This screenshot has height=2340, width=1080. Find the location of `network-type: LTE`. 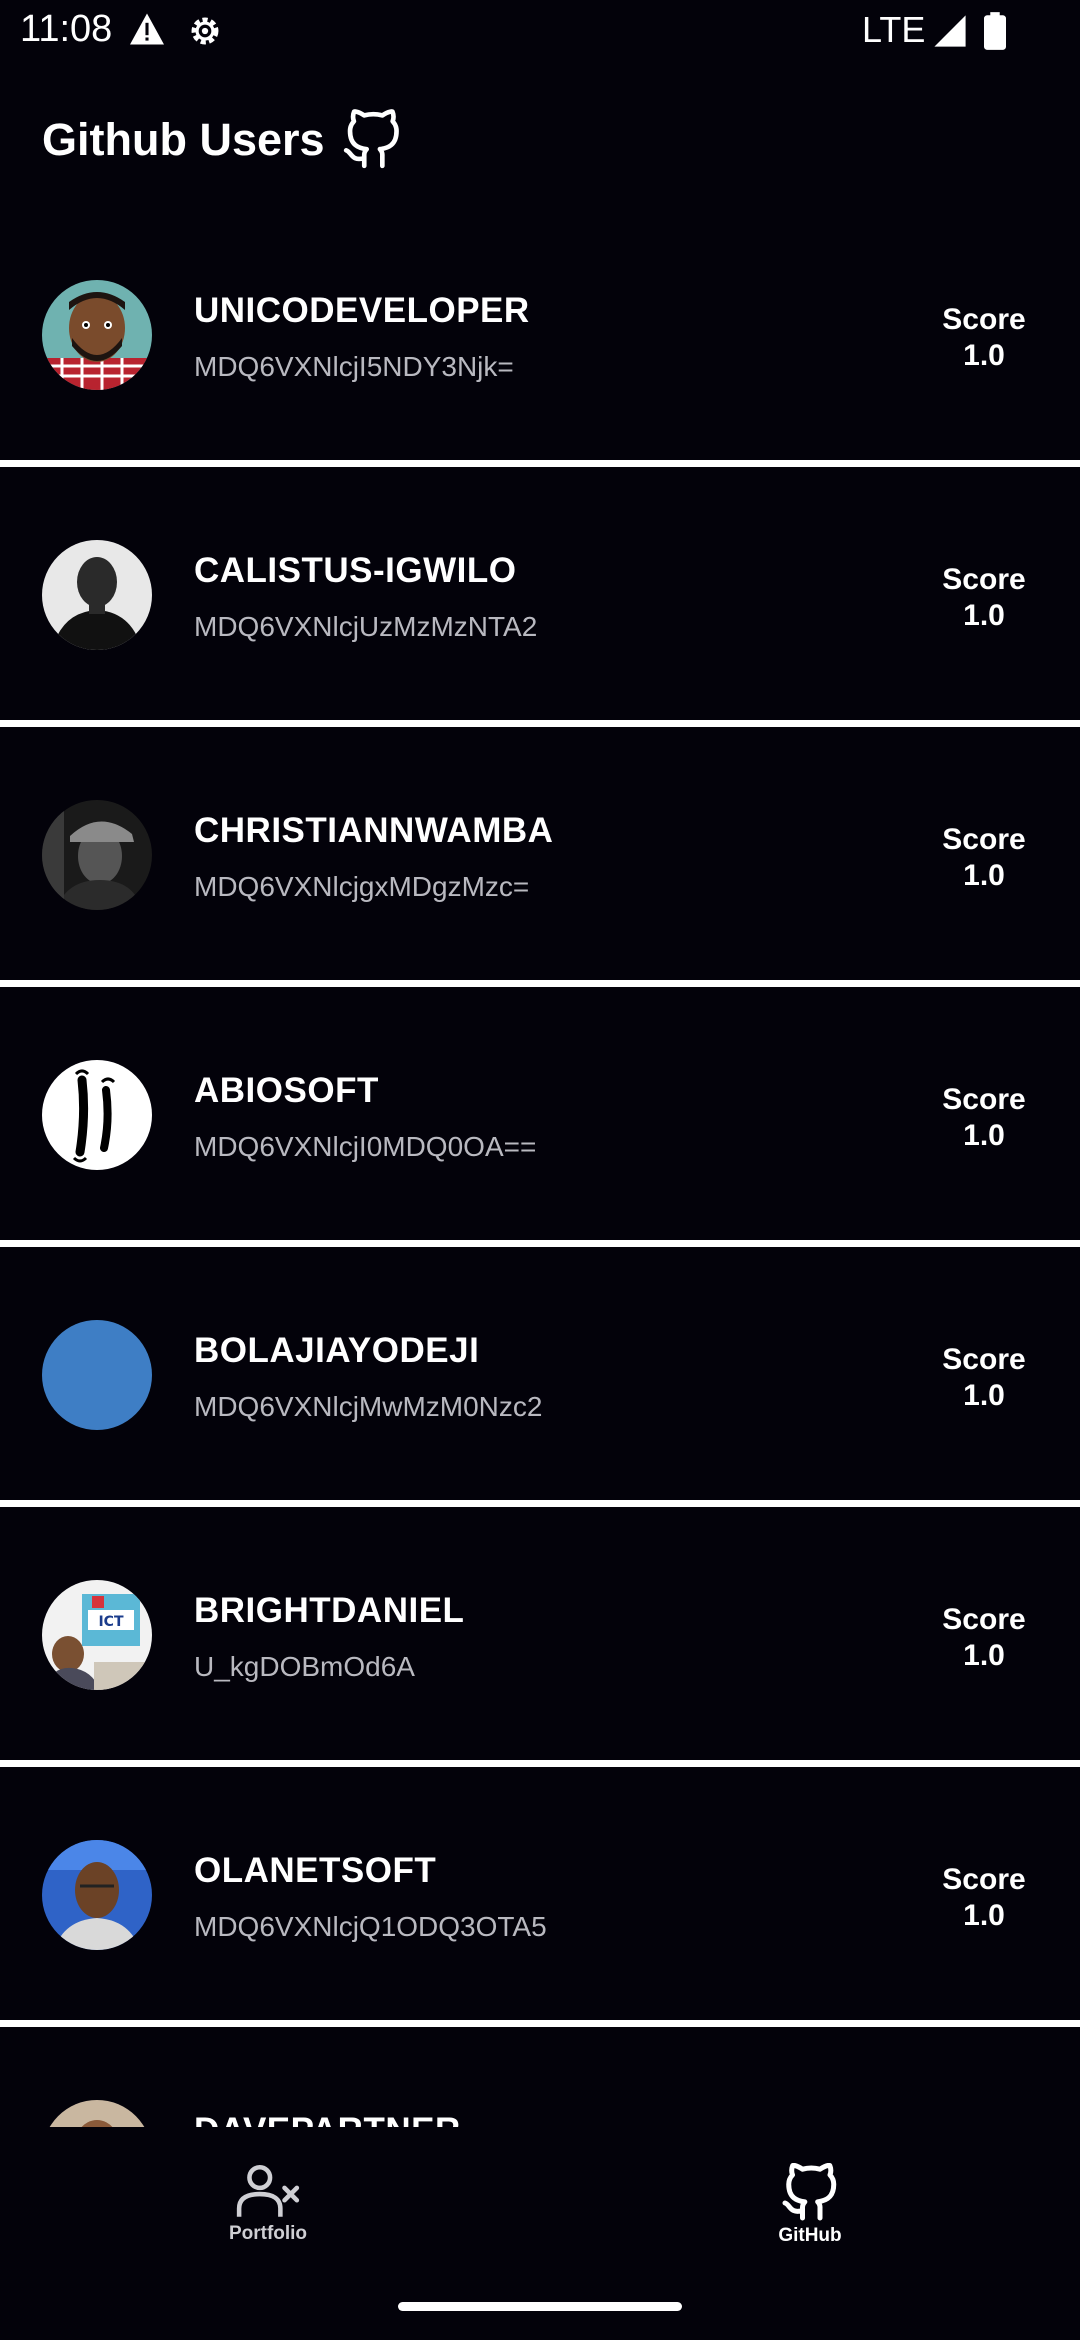

network-type: LTE is located at coordinates (894, 29).